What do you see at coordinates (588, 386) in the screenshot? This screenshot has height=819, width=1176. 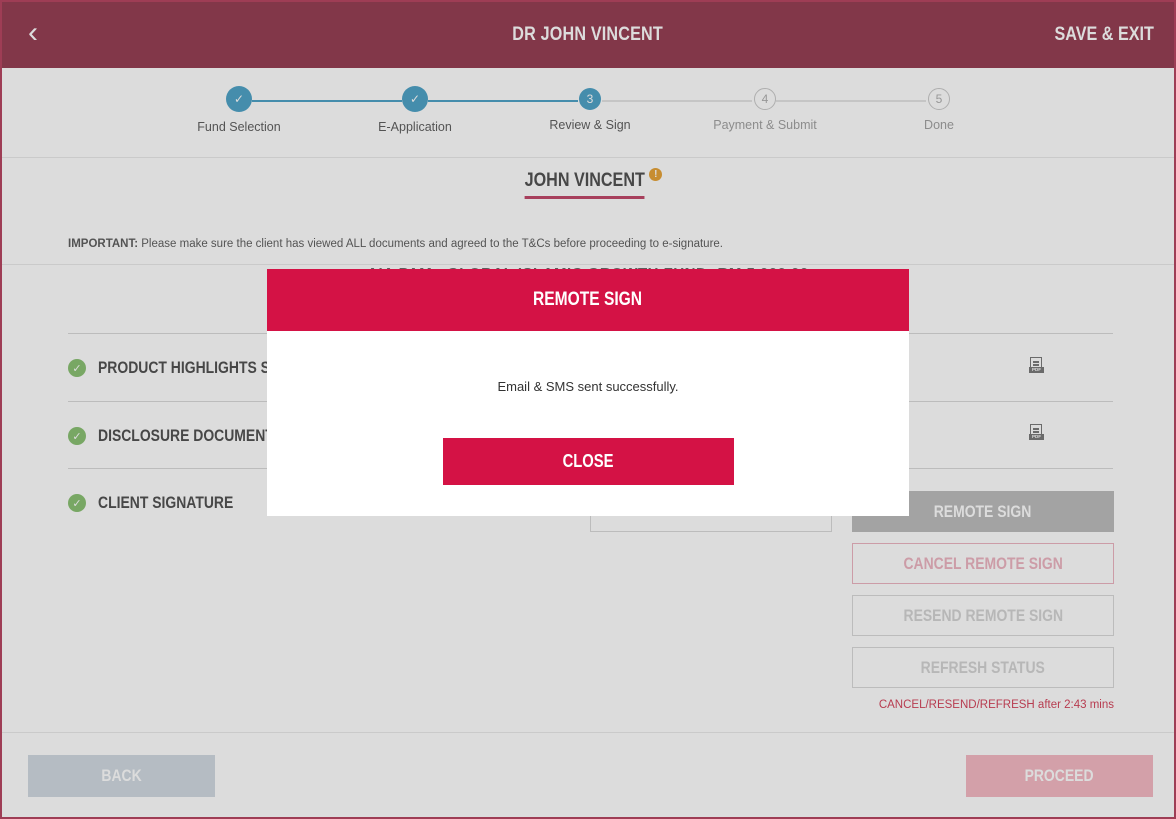 I see `dialog-message: Email & SMS sent successfully.` at bounding box center [588, 386].